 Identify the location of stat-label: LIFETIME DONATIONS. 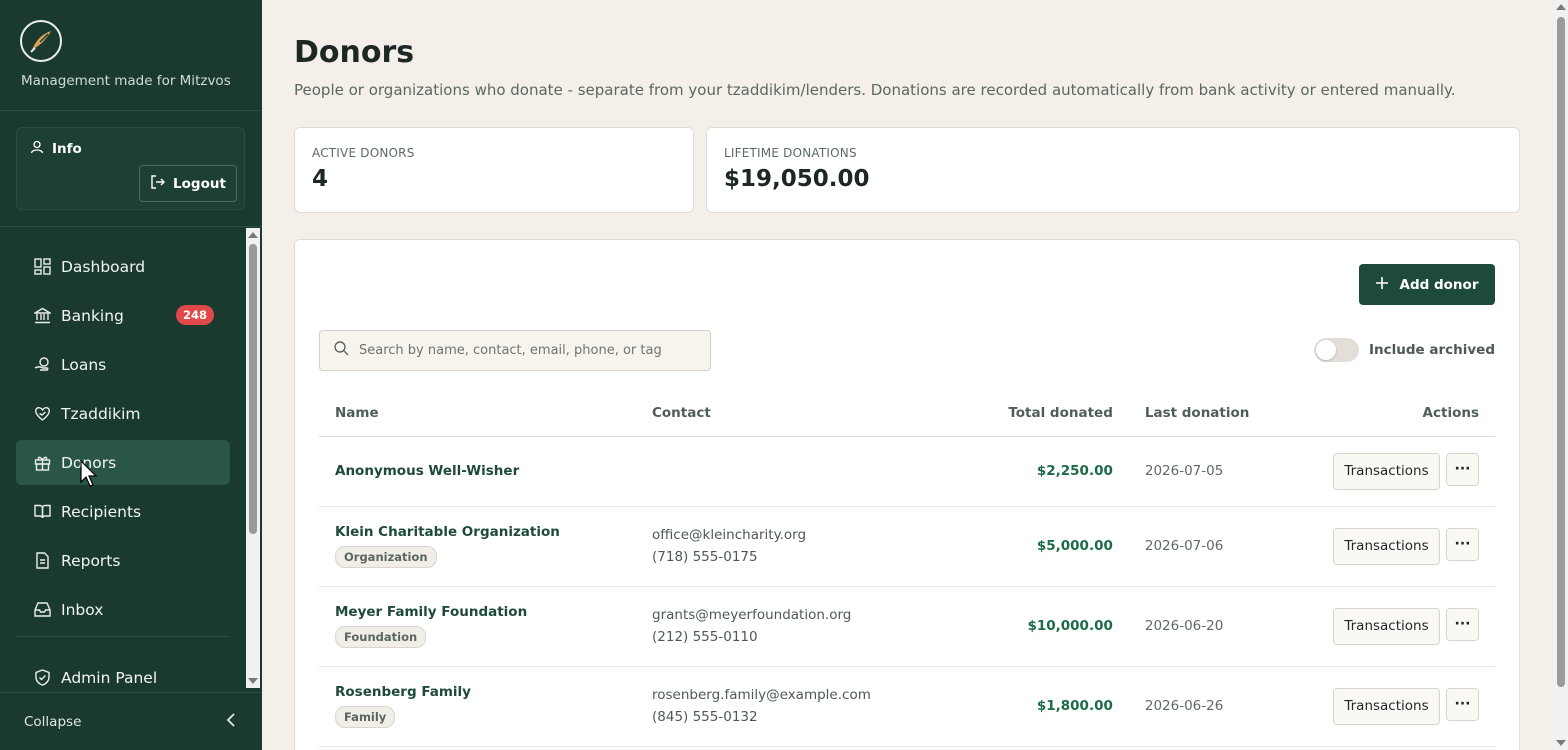
(790, 153).